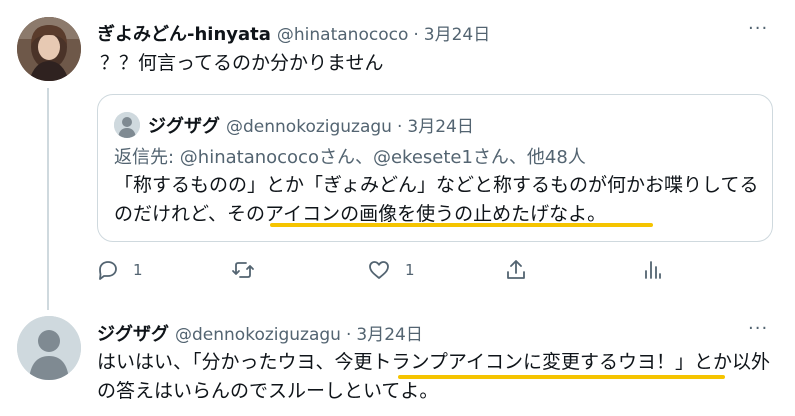  I want to click on analytics-icon, so click(653, 270).